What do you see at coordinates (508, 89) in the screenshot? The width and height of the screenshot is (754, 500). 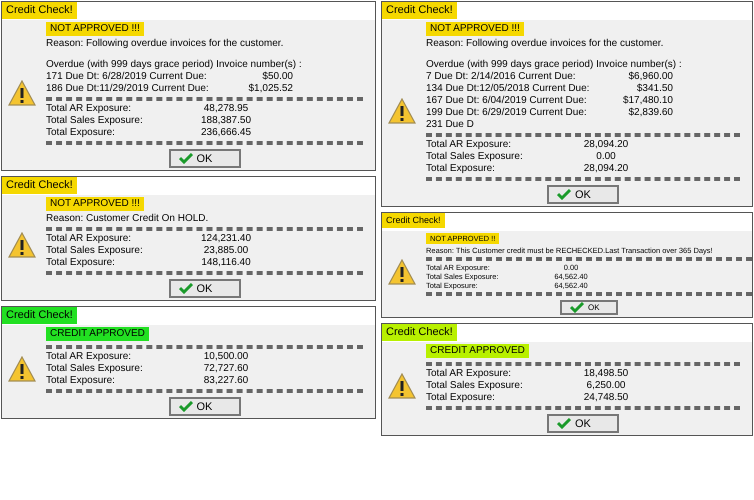 I see `invoice-label: 134 Due Dt:12/05/2018 Current Due:` at bounding box center [508, 89].